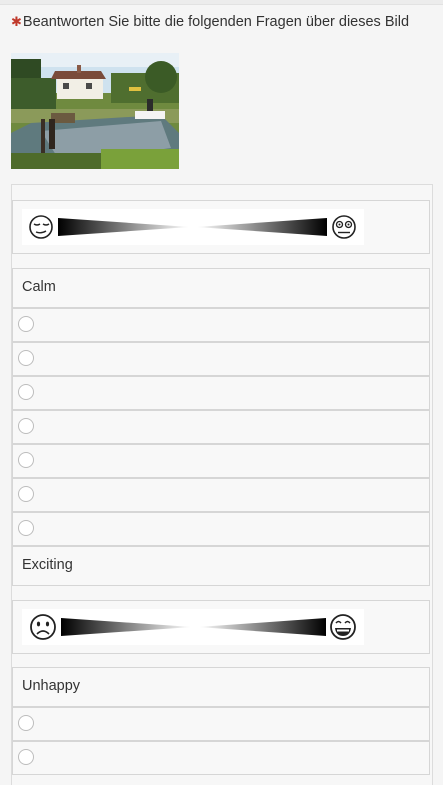  I want to click on grinning-face-icon, so click(343, 627).